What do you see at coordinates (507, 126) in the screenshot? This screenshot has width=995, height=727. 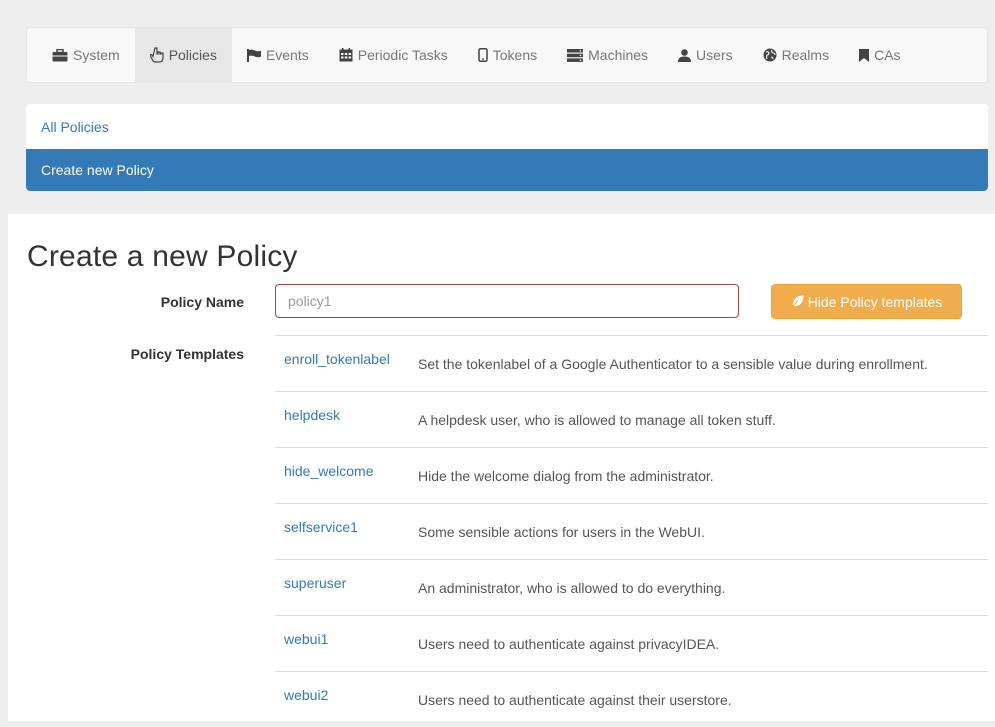 I see `all-policies-link: All Policies` at bounding box center [507, 126].